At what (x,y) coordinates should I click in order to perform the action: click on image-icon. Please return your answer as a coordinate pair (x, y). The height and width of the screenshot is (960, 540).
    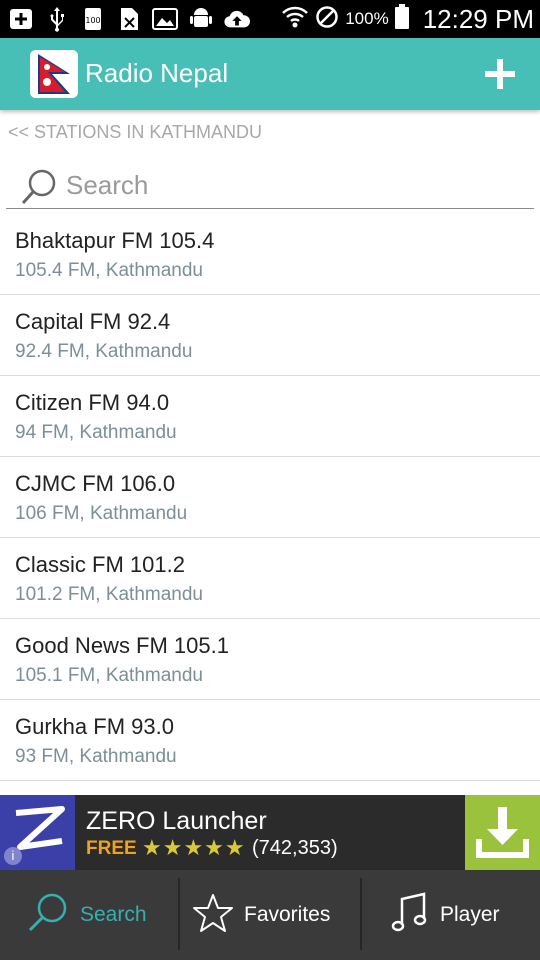
    Looking at the image, I should click on (165, 19).